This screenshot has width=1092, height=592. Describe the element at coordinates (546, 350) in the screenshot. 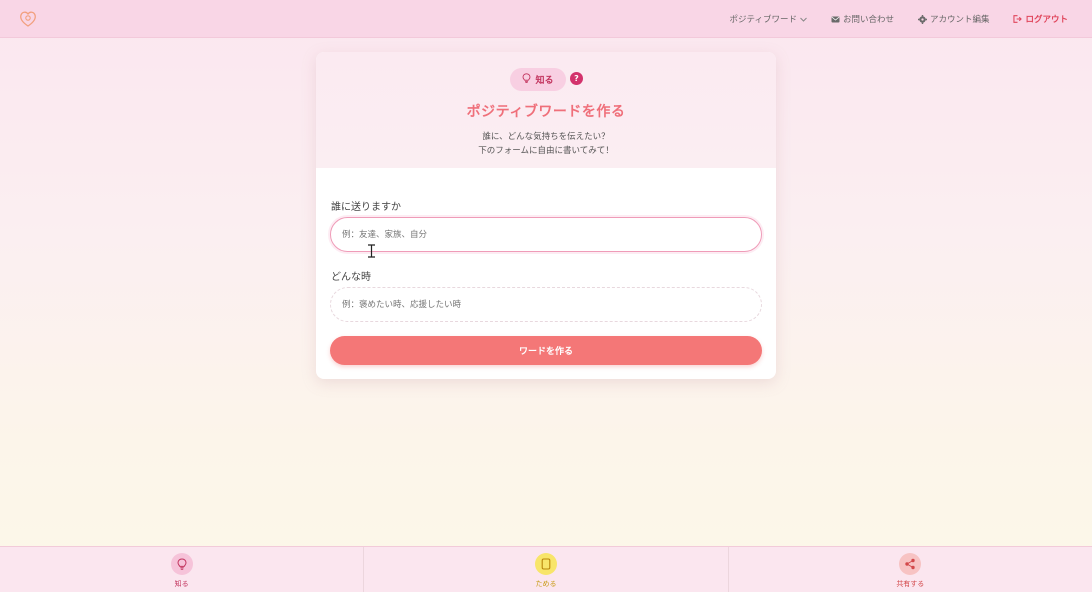

I see `create-word-button: ワードを作る` at that location.